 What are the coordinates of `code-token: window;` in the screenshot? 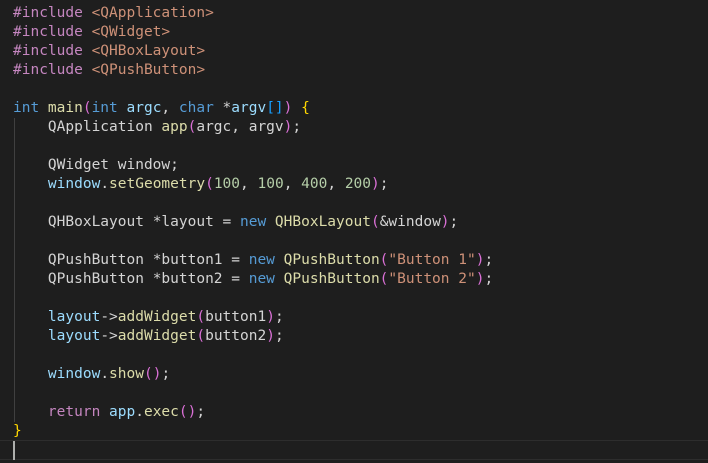 It's located at (148, 165).